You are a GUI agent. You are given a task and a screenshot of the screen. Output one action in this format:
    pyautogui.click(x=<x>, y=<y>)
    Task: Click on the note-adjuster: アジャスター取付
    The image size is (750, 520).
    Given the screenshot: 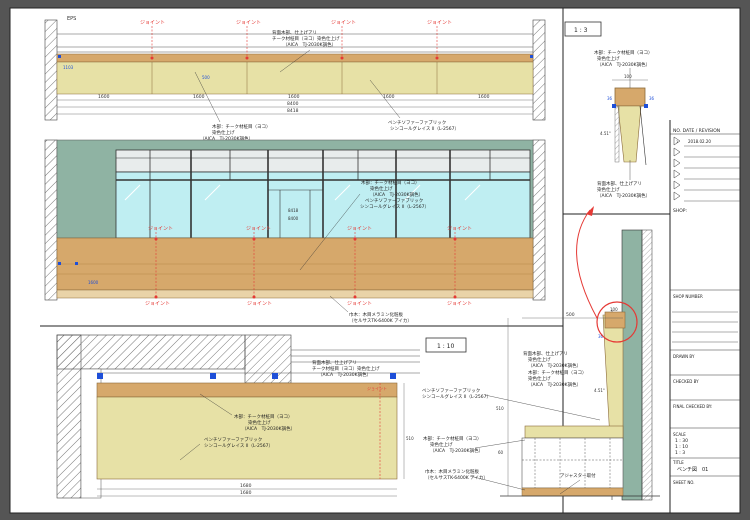 What is the action you would take?
    pyautogui.click(x=578, y=475)
    